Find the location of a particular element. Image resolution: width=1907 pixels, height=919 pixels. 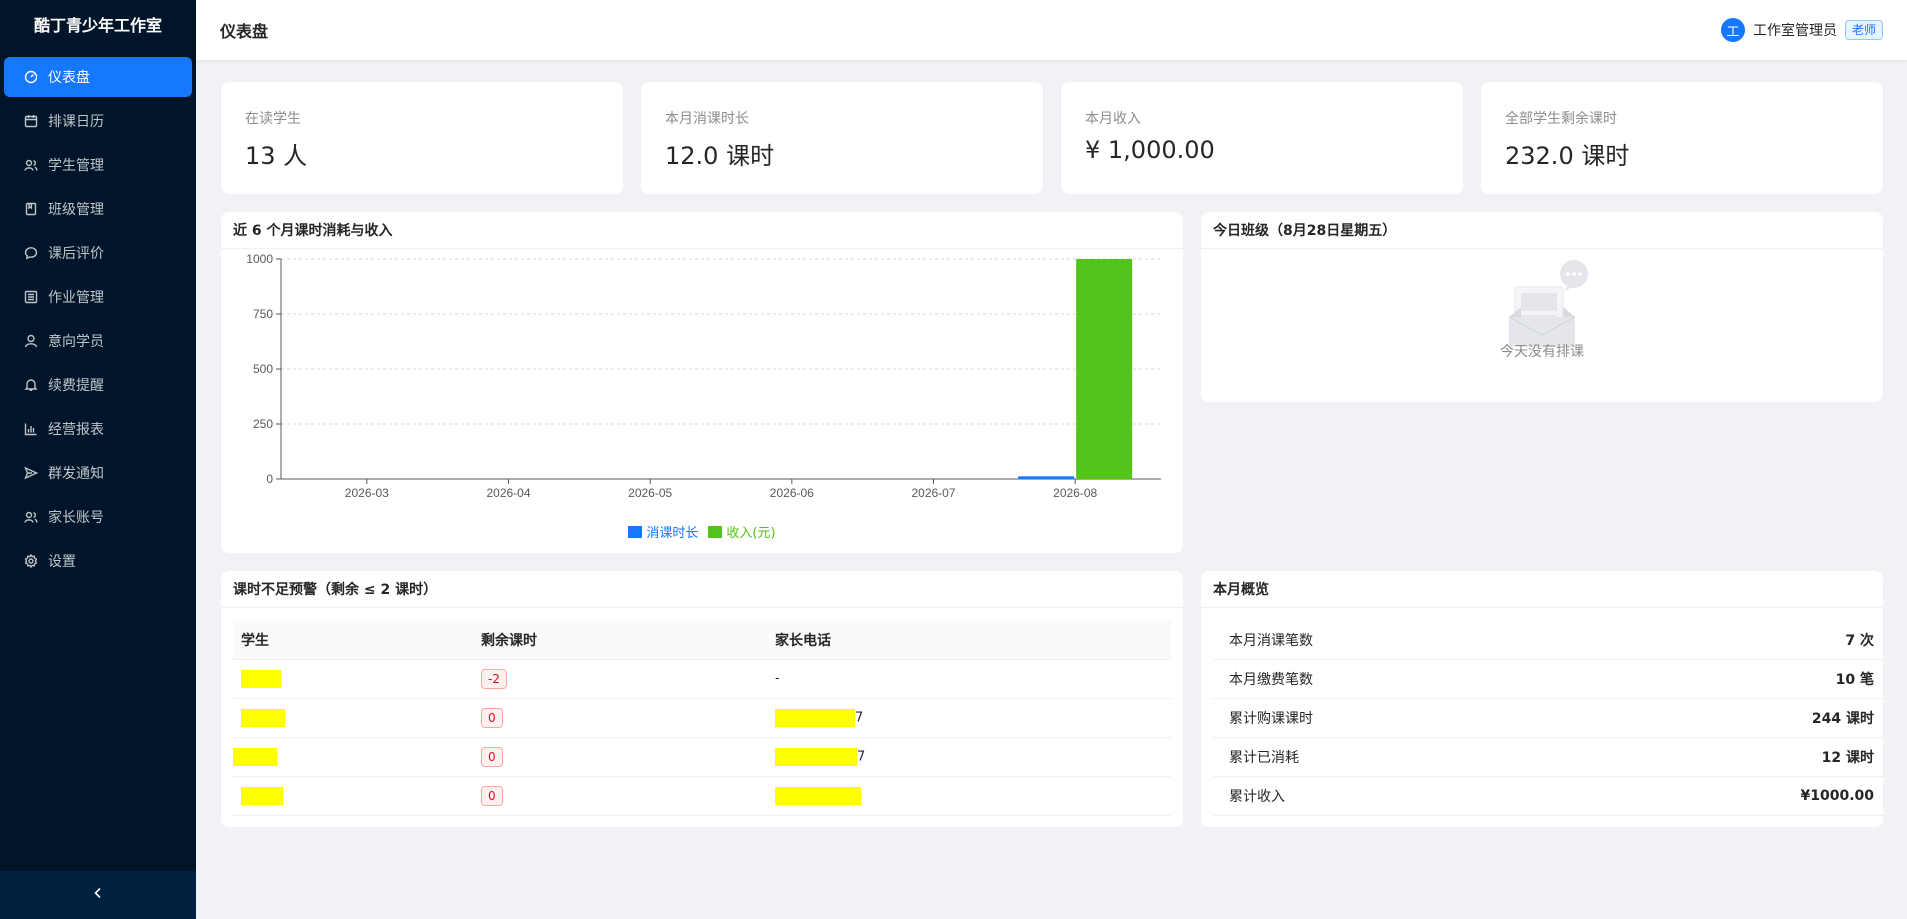

avatar: 工 is located at coordinates (1732, 30).